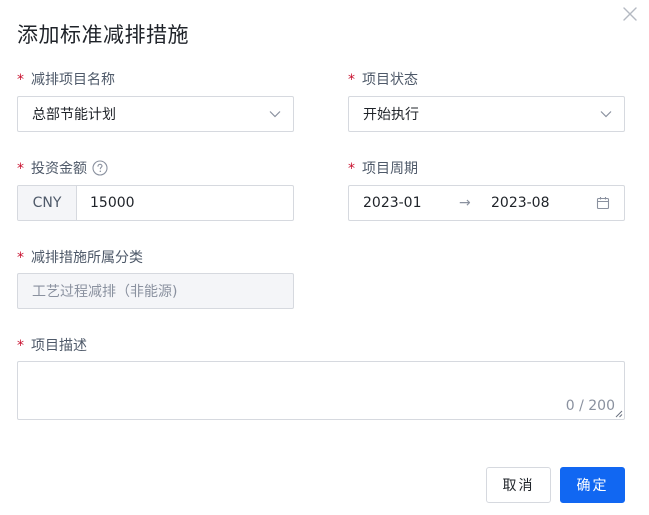  Describe the element at coordinates (518, 485) in the screenshot. I see `cancel-button: 取消` at that location.